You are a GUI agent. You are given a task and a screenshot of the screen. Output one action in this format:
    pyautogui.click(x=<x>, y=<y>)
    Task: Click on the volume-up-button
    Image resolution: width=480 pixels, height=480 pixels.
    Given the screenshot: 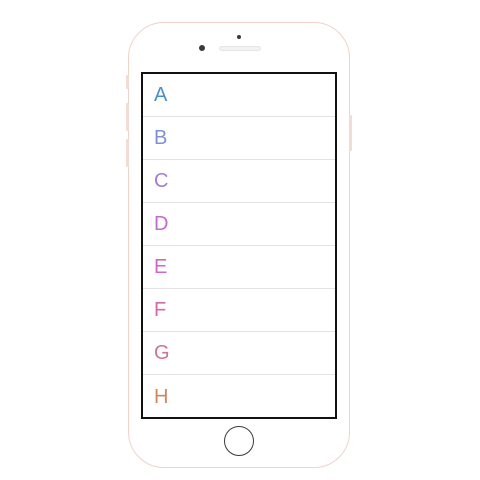 What is the action you would take?
    pyautogui.click(x=127, y=117)
    